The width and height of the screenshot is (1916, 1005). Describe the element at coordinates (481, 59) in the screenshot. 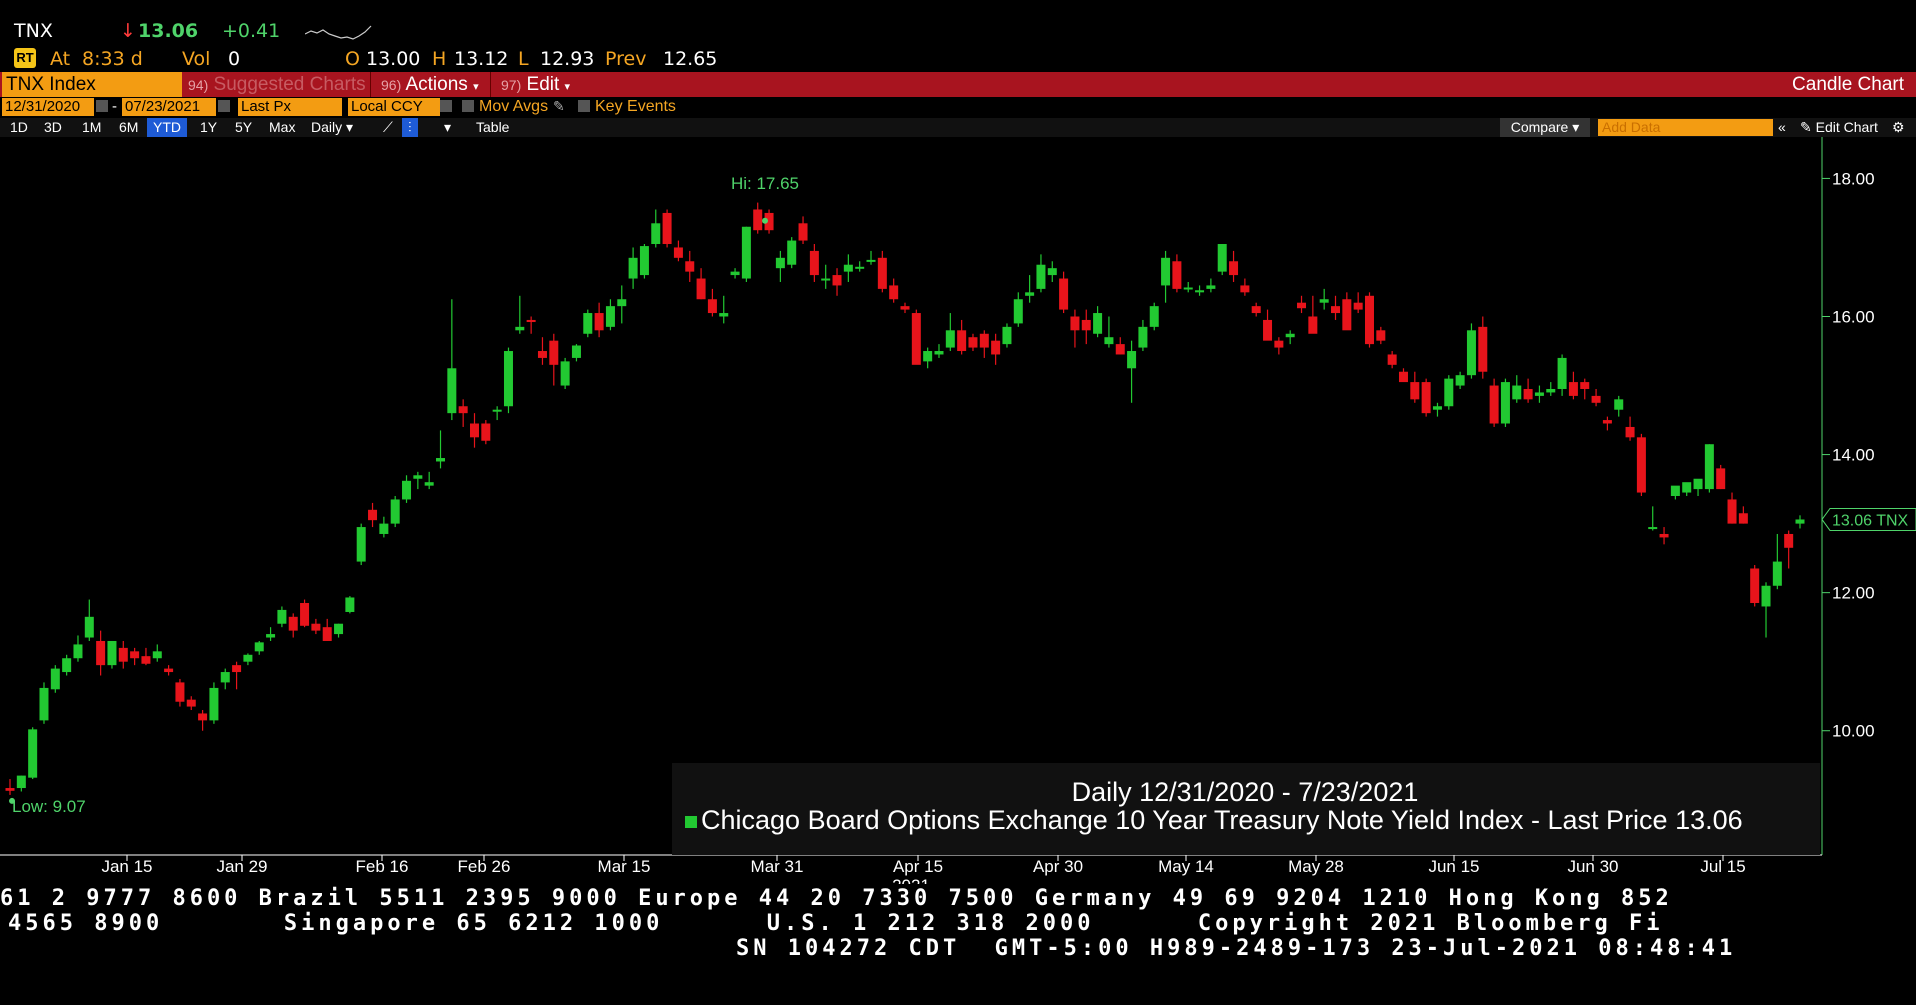

I see `high-value: 13.12` at that location.